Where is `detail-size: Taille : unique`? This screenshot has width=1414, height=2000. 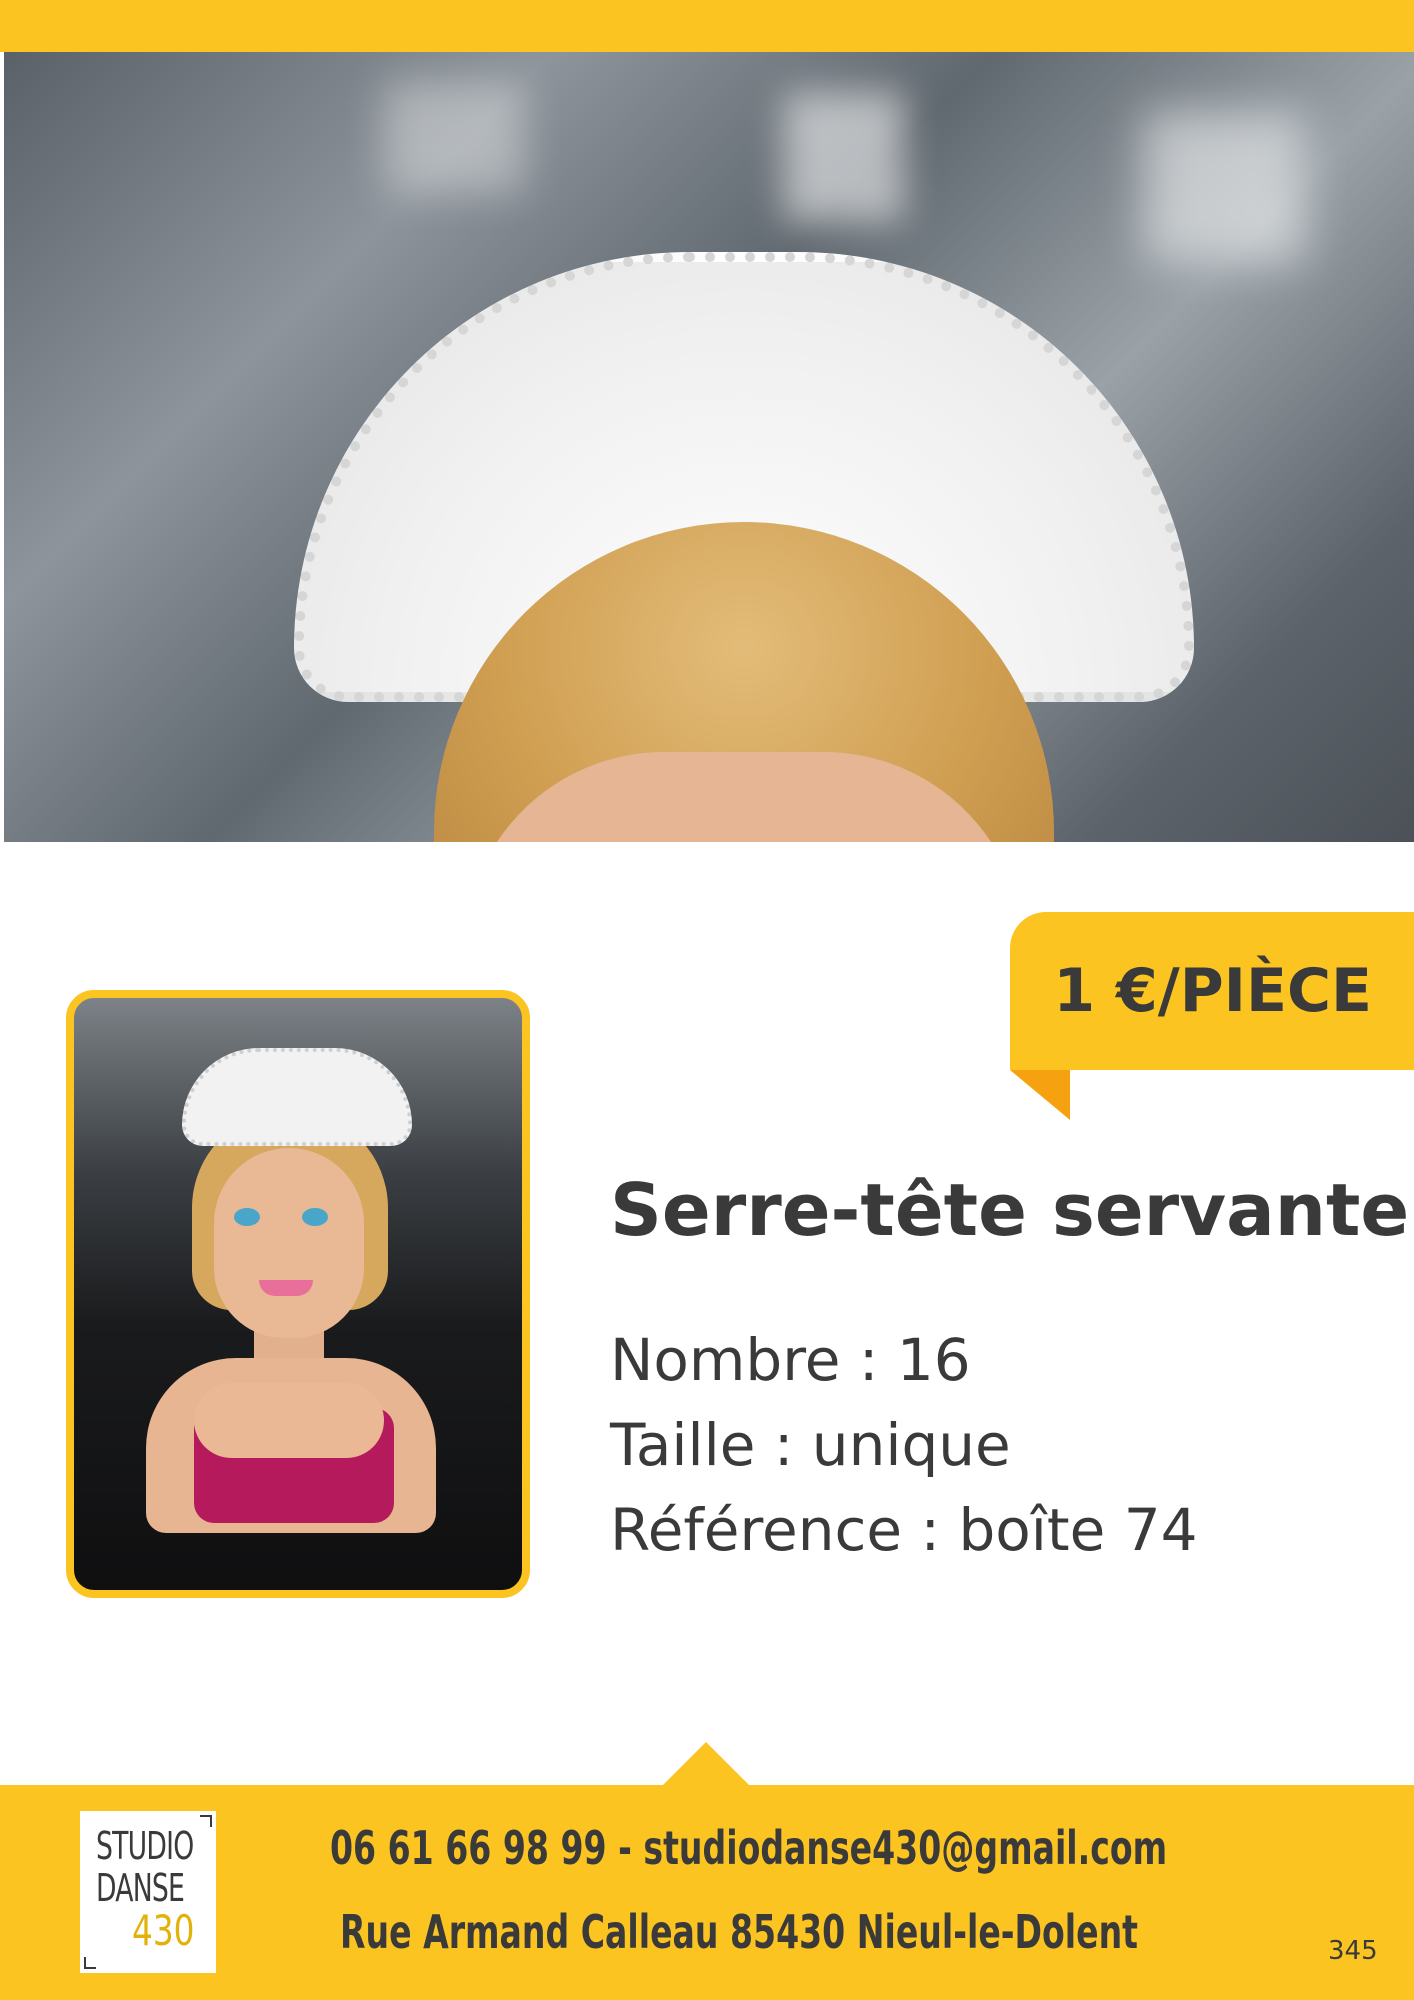
detail-size: Taille : unique is located at coordinates (810, 1445).